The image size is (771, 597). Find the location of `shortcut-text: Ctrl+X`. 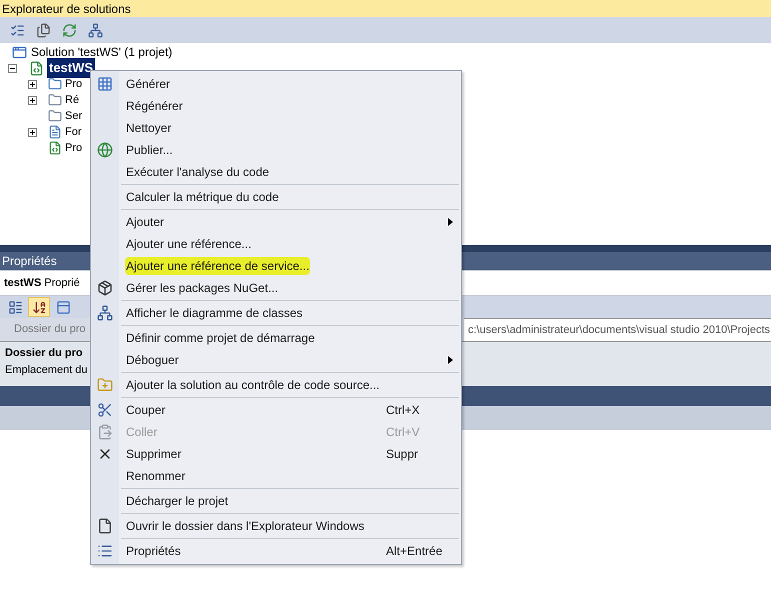

shortcut-text: Ctrl+X is located at coordinates (403, 410).